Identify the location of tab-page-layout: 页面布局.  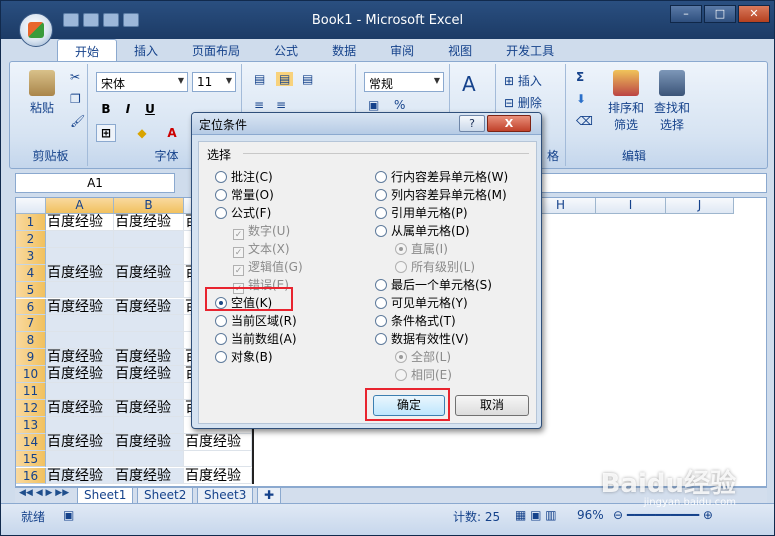
(216, 50).